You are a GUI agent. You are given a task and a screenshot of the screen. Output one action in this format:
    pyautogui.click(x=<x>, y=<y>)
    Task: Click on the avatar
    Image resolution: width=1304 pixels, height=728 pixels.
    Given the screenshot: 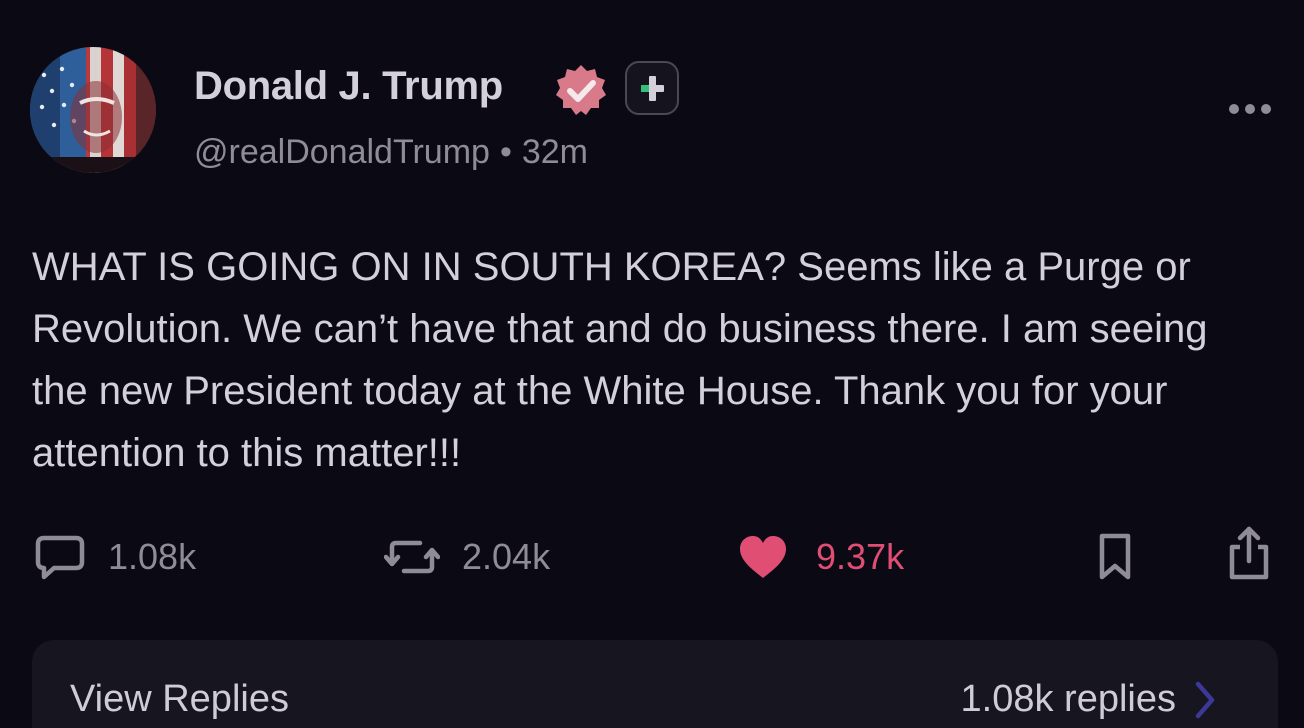 What is the action you would take?
    pyautogui.click(x=93, y=110)
    